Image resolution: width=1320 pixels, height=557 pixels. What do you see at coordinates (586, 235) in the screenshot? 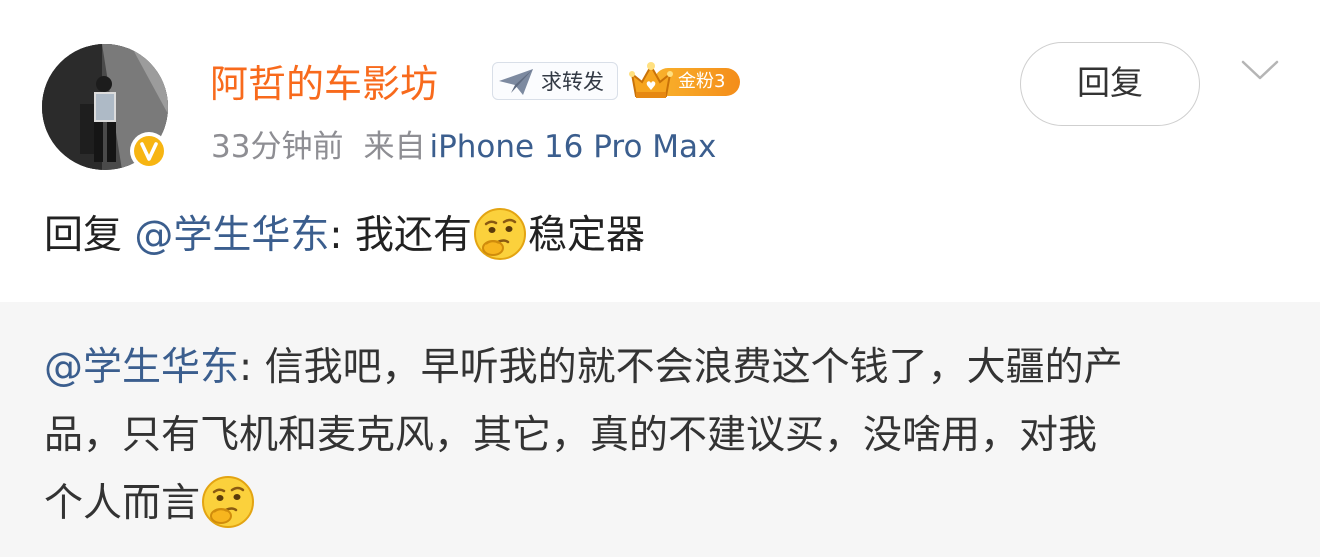
I see `comment-body-part2: 稳定器` at bounding box center [586, 235].